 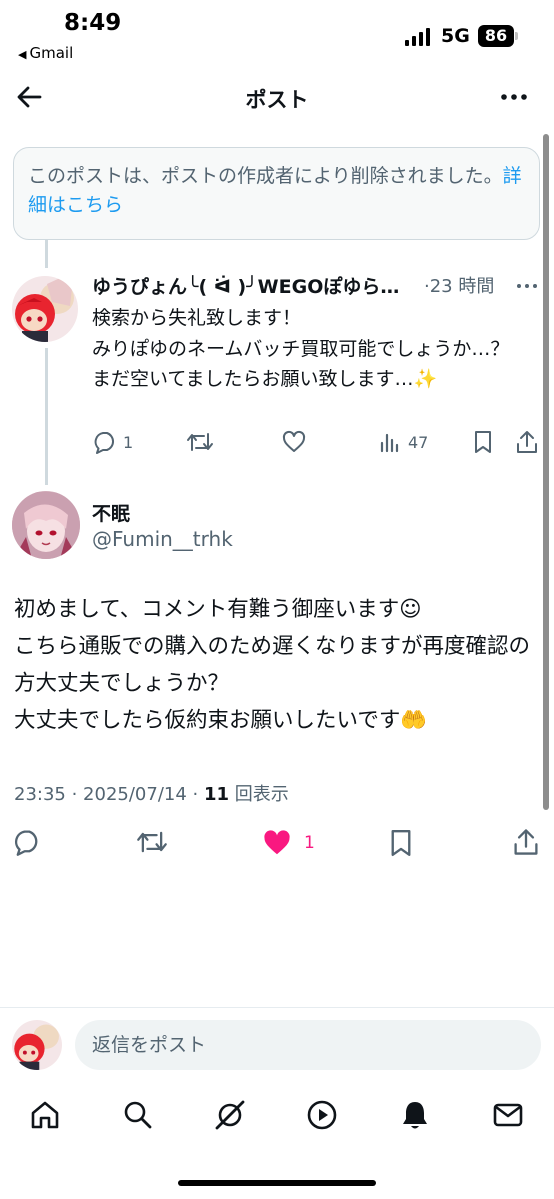 I want to click on more-options-icon, so click(x=514, y=97).